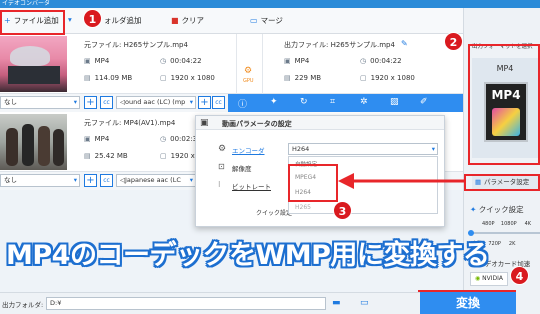  What do you see at coordinates (339, 45) in the screenshot?
I see `output-filename: 出力ファイル: H265サンプル.mp4` at bounding box center [339, 45].